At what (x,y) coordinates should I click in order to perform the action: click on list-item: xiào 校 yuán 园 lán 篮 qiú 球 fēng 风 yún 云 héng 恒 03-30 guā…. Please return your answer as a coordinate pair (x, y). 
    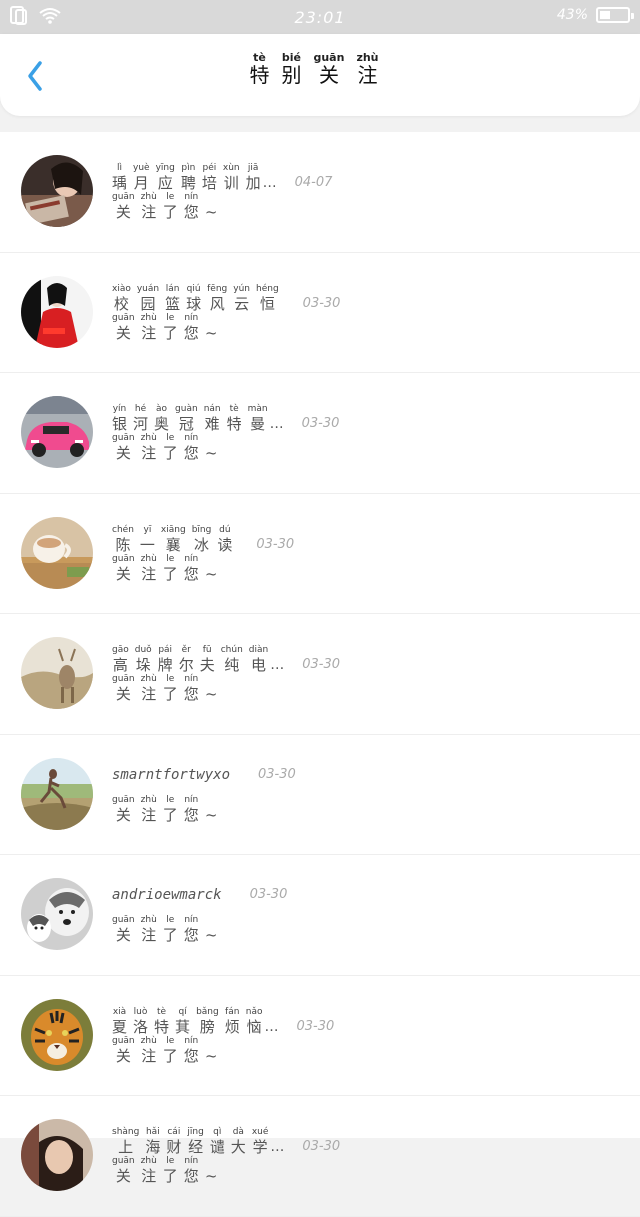
    Looking at the image, I should click on (320, 313).